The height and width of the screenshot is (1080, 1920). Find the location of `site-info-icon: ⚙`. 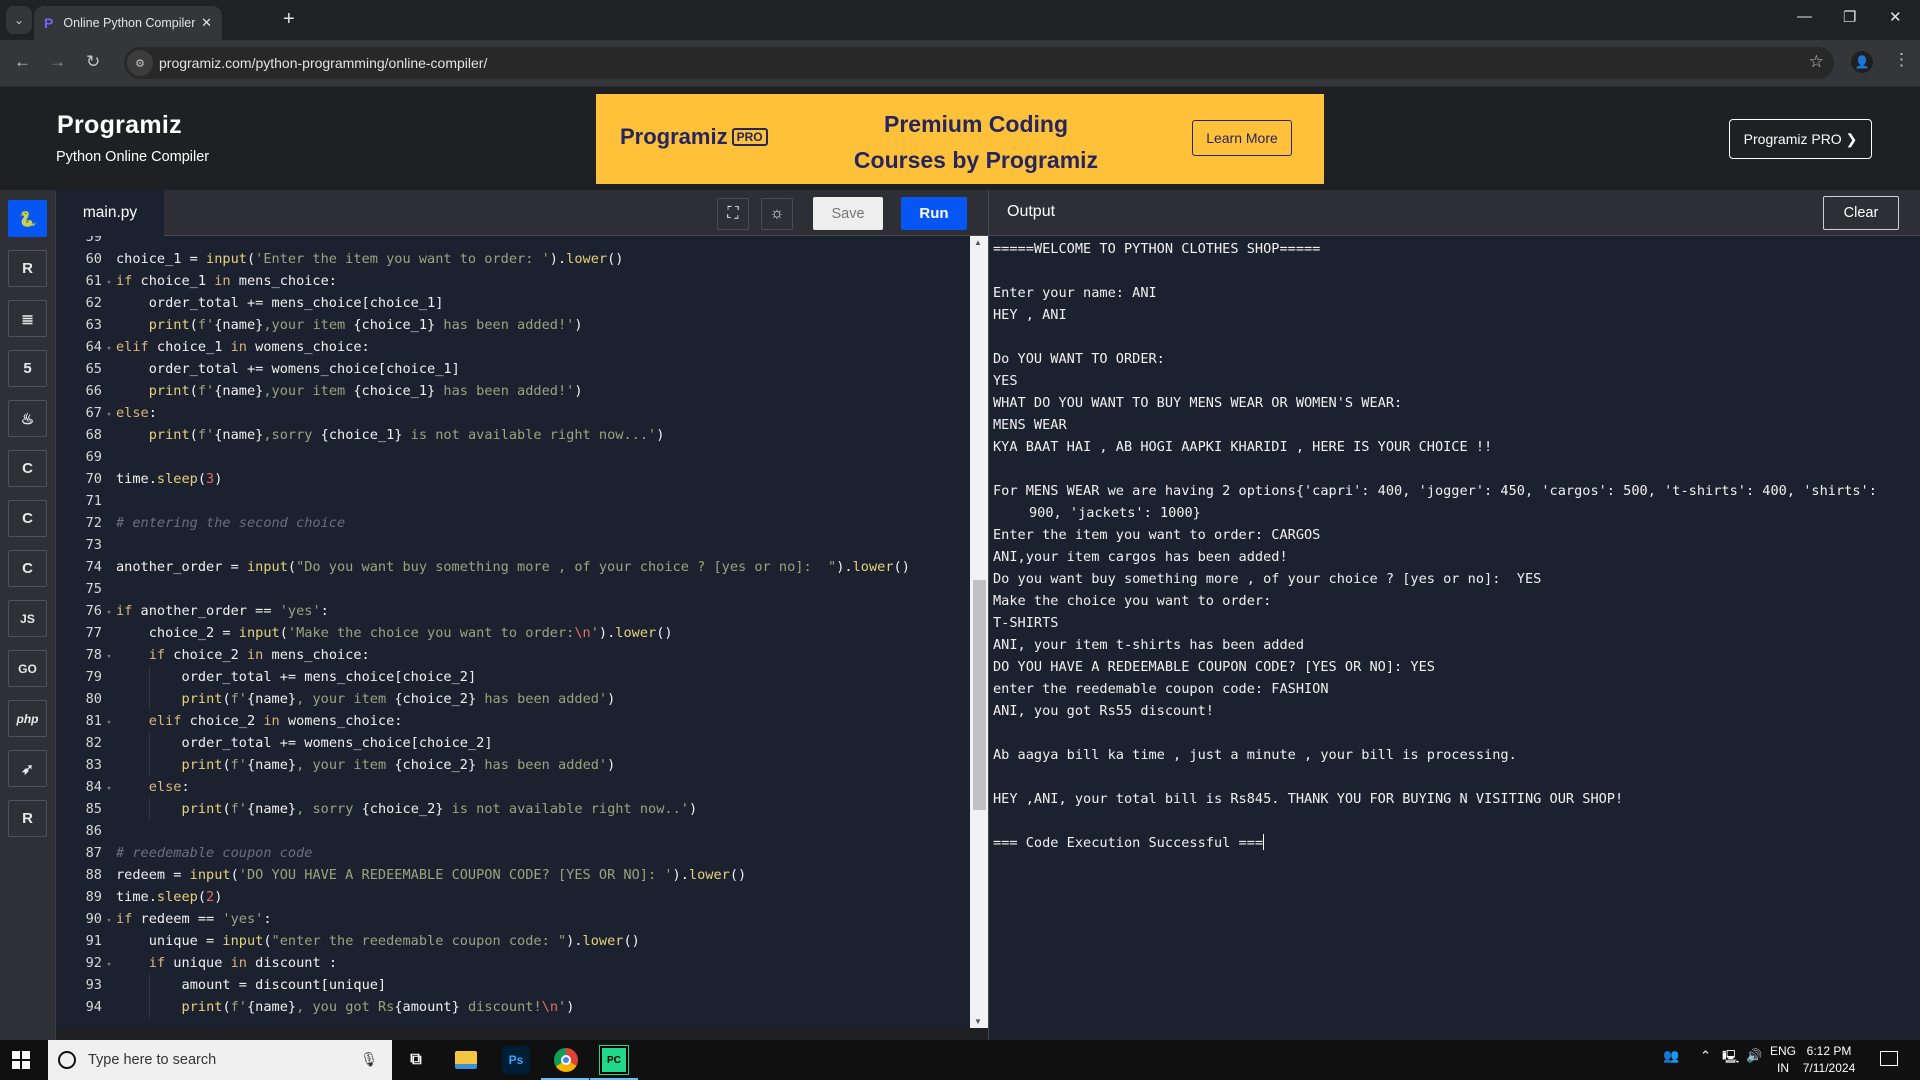

site-info-icon: ⚙ is located at coordinates (140, 63).